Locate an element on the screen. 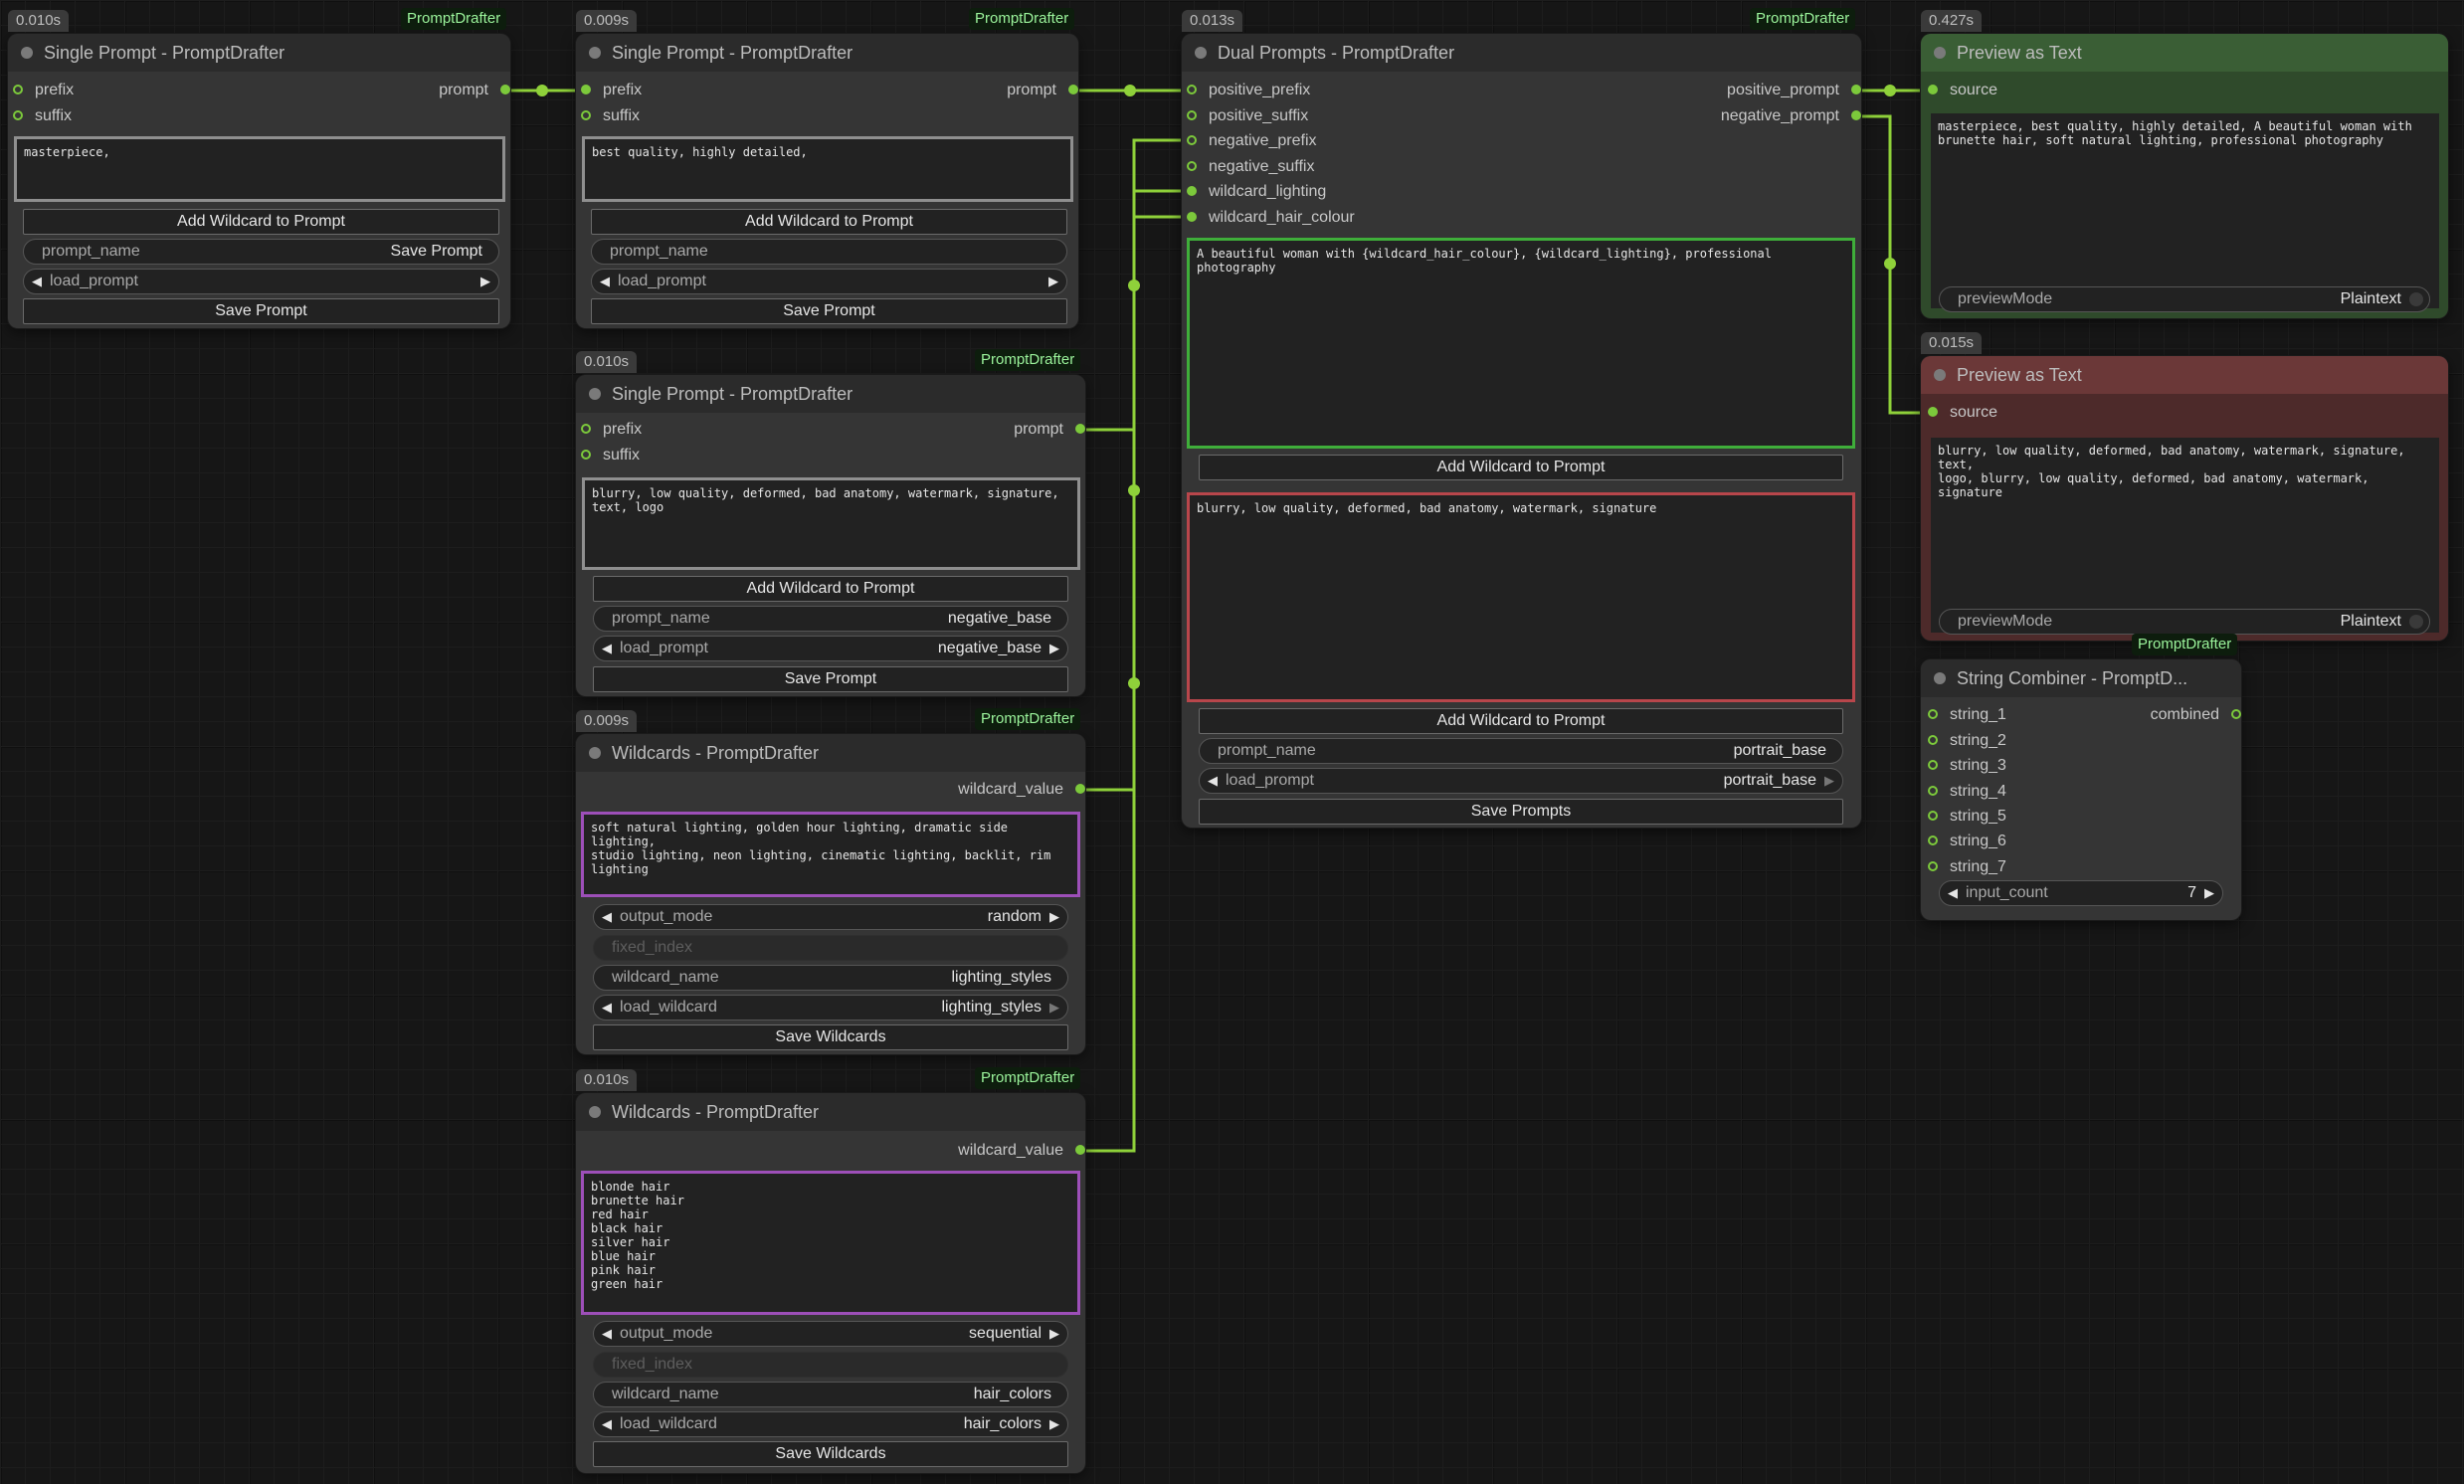 Image resolution: width=2464 pixels, height=1484 pixels. node-title-bar: Dual Prompts - PromptDrafter is located at coordinates (1521, 53).